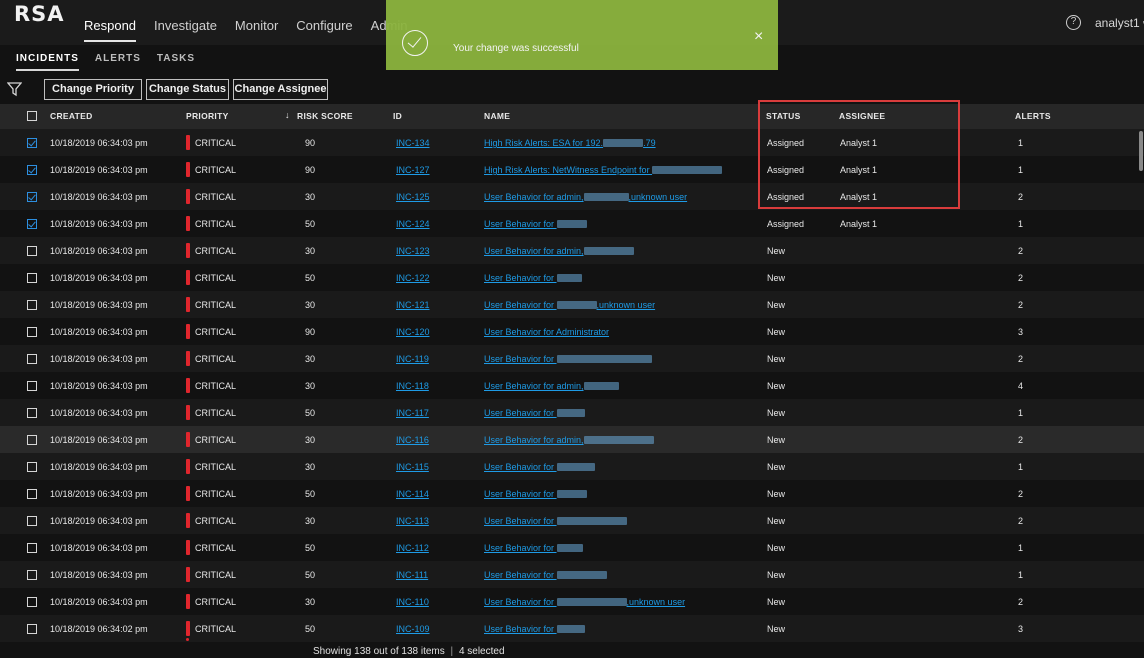 The width and height of the screenshot is (1144, 658). What do you see at coordinates (32, 116) in the screenshot?
I see `select-all-checkbox` at bounding box center [32, 116].